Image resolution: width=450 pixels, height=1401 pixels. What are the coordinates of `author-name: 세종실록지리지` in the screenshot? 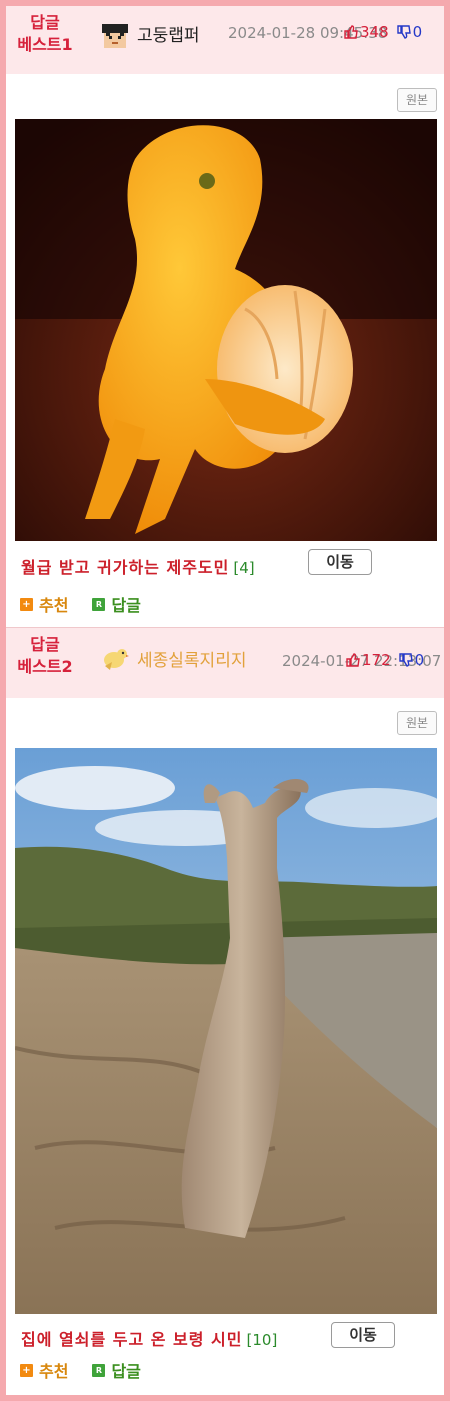 It's located at (191, 658).